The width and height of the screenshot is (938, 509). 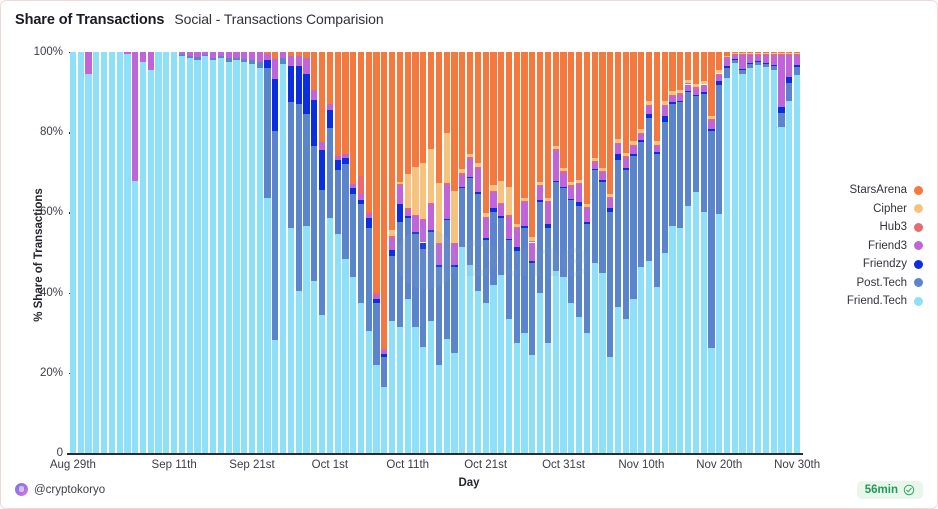 What do you see at coordinates (889, 490) in the screenshot?
I see `status-badge: 56min` at bounding box center [889, 490].